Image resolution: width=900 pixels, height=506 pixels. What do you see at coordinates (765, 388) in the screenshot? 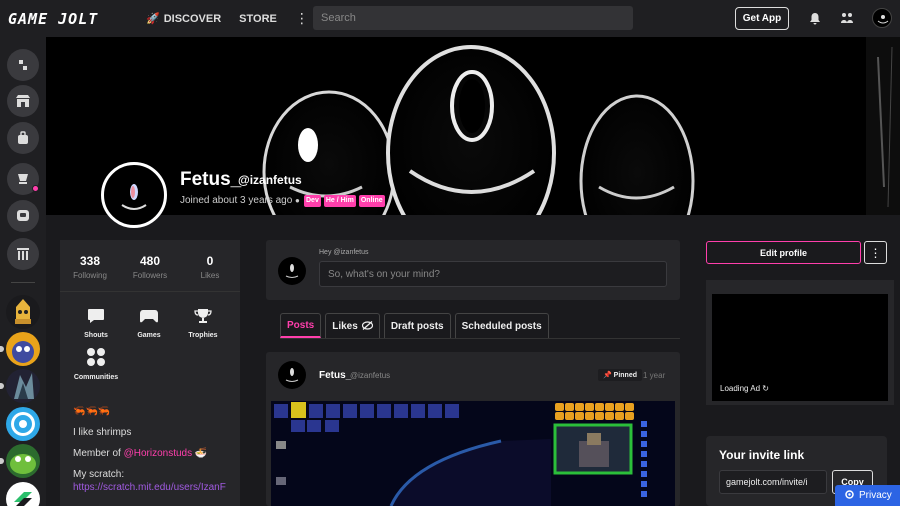
I see `loading-spinner-icon: ↻` at bounding box center [765, 388].